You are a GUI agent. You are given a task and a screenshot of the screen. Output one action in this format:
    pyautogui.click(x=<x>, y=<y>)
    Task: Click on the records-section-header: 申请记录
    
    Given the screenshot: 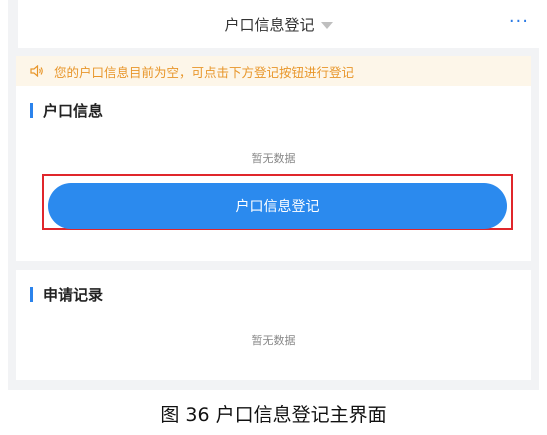 What is the action you would take?
    pyautogui.click(x=66, y=294)
    